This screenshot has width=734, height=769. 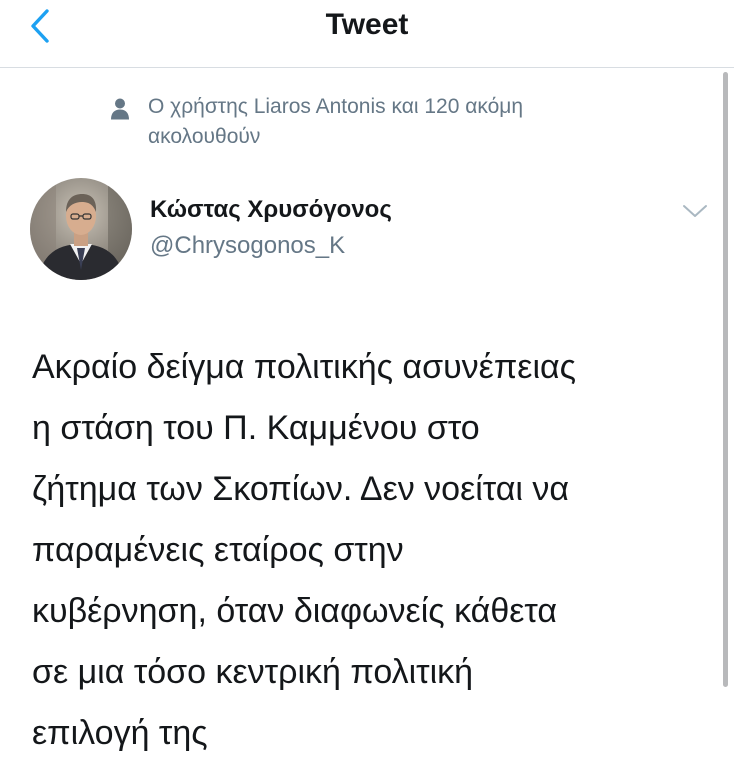 I want to click on author-handle: @Chrysogonos_K, so click(x=247, y=246).